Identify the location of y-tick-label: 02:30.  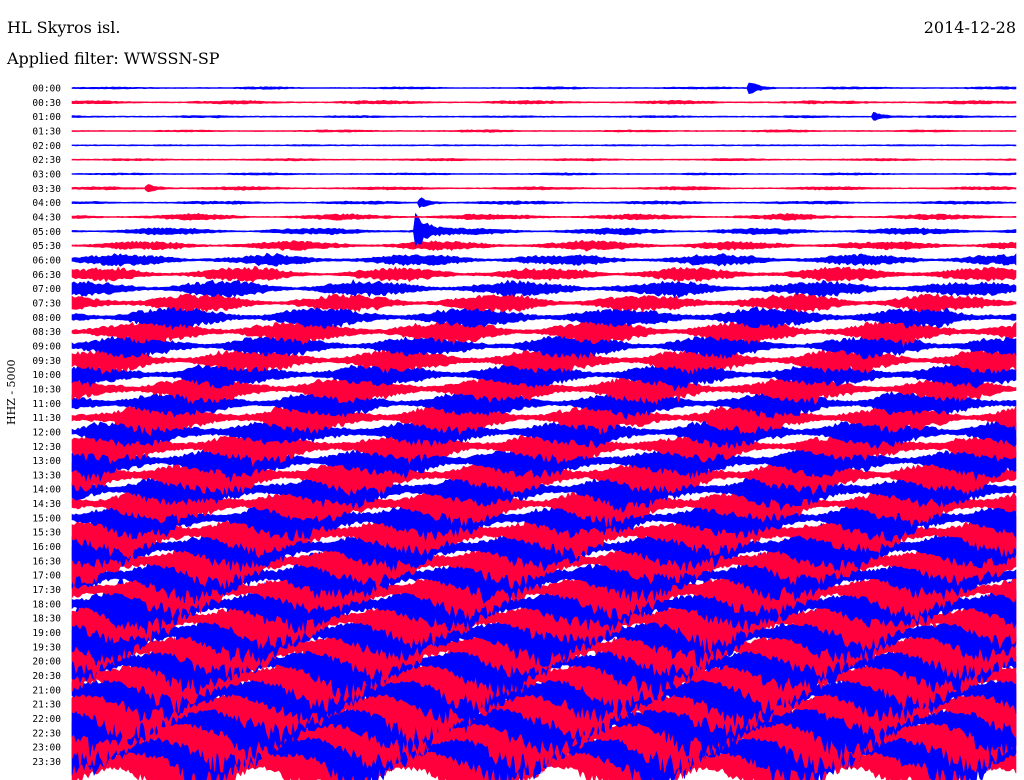
(46, 160).